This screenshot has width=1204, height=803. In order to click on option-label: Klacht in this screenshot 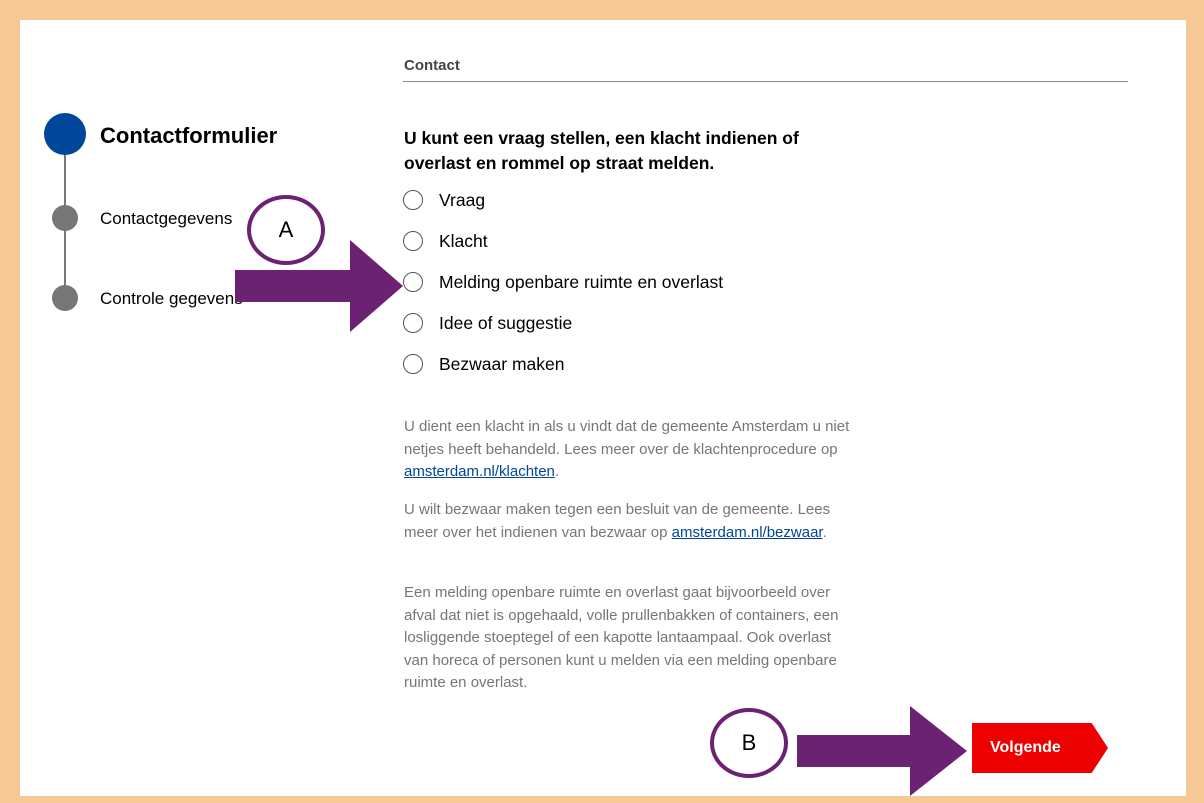, I will do `click(463, 240)`.